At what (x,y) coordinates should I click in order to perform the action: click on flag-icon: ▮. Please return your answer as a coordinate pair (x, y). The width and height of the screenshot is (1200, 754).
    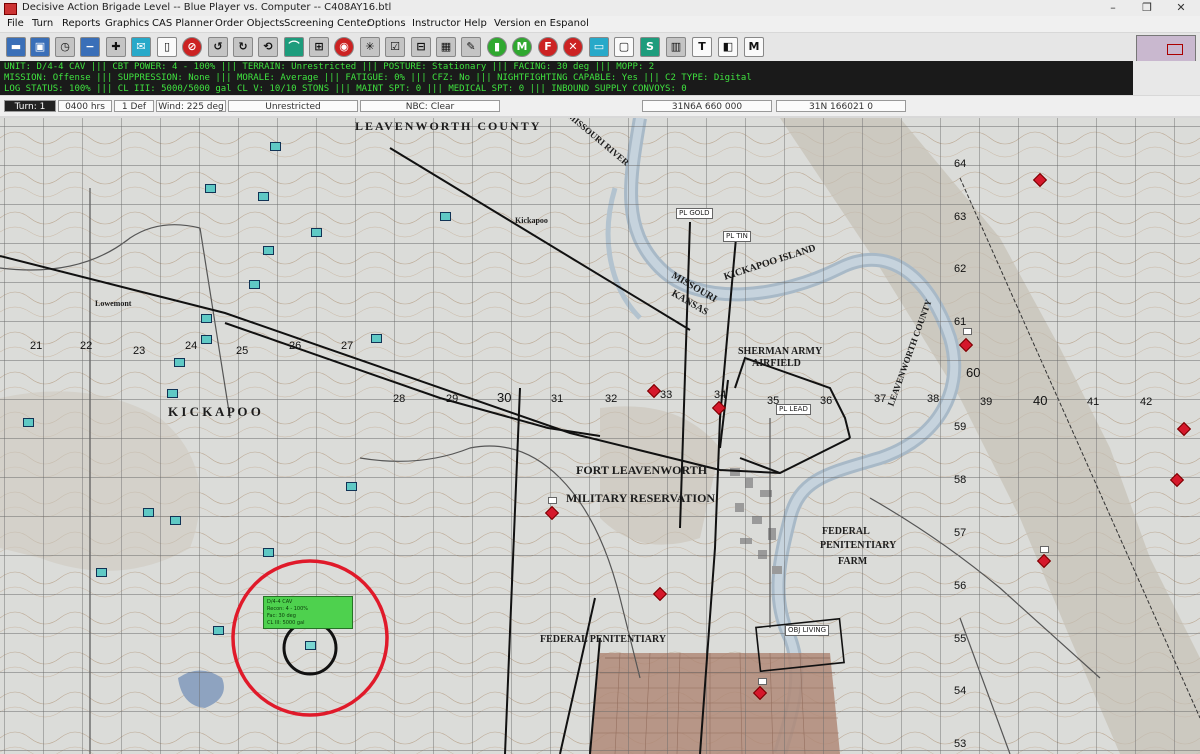
    Looking at the image, I should click on (497, 47).